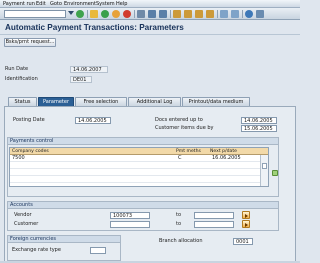 This screenshot has height=263, width=320. Describe the element at coordinates (143, 141) in the screenshot. I see `payments-control-title: Payments control` at that location.